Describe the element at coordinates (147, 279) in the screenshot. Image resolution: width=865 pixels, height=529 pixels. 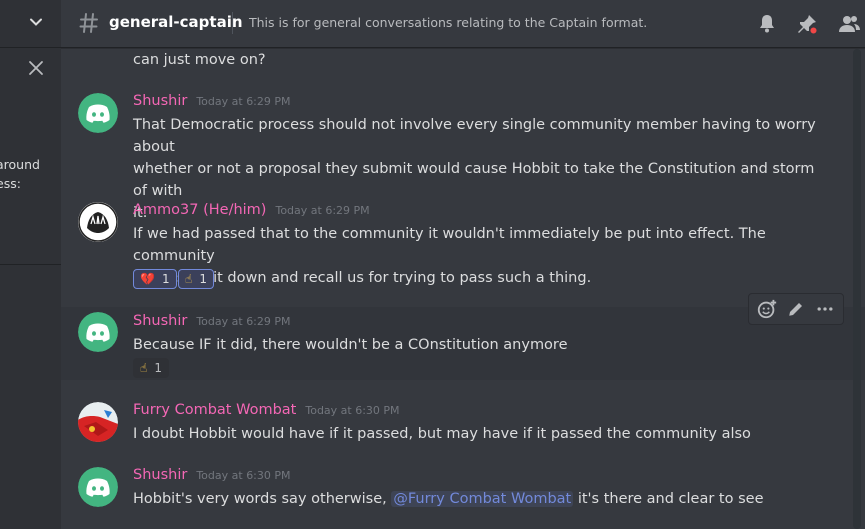
I see `broken-heart-icon: 💔` at that location.